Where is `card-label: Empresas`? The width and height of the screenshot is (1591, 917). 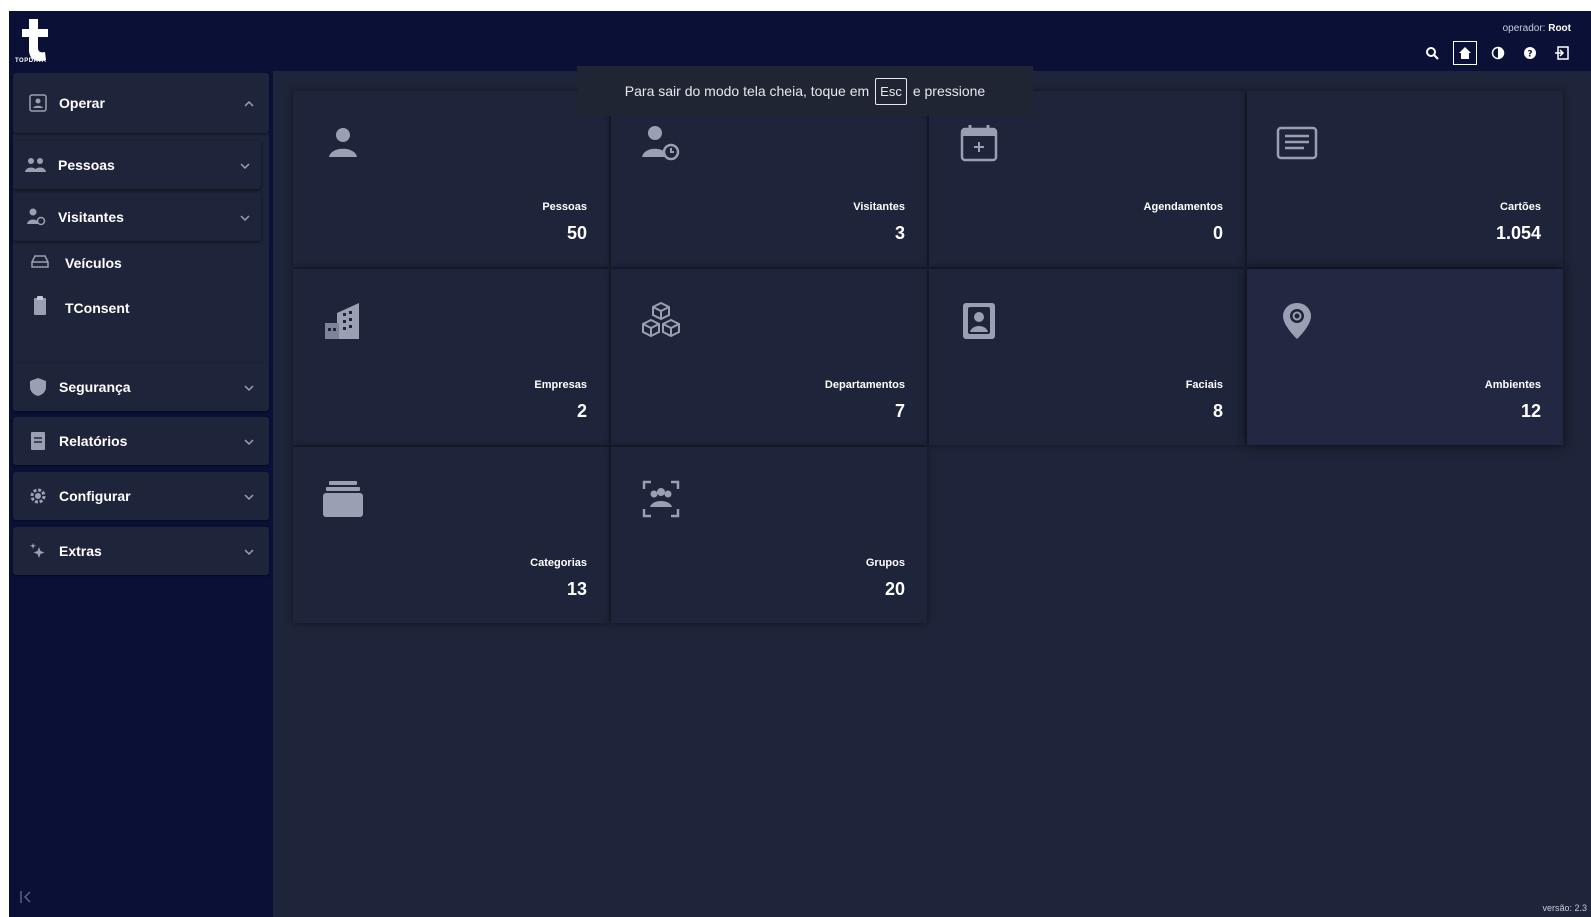
card-label: Empresas is located at coordinates (560, 385).